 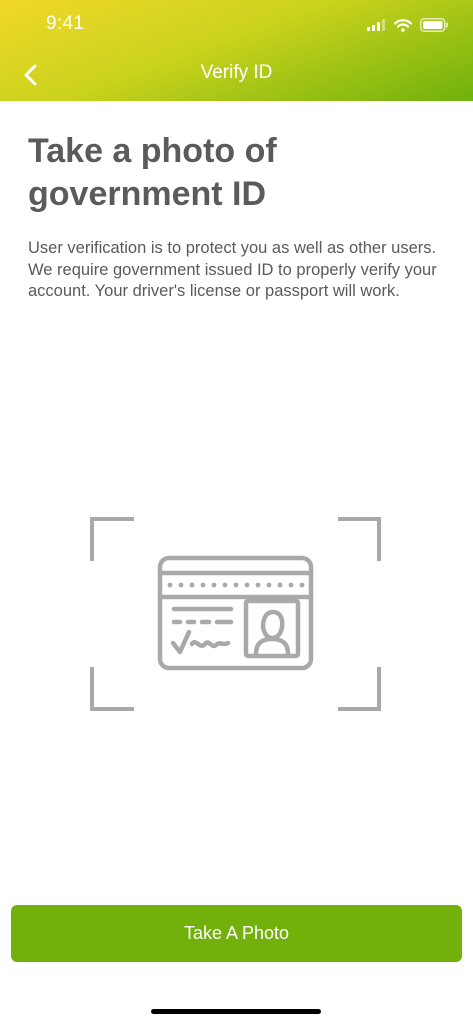 I want to click on battery-icon, so click(x=434, y=25).